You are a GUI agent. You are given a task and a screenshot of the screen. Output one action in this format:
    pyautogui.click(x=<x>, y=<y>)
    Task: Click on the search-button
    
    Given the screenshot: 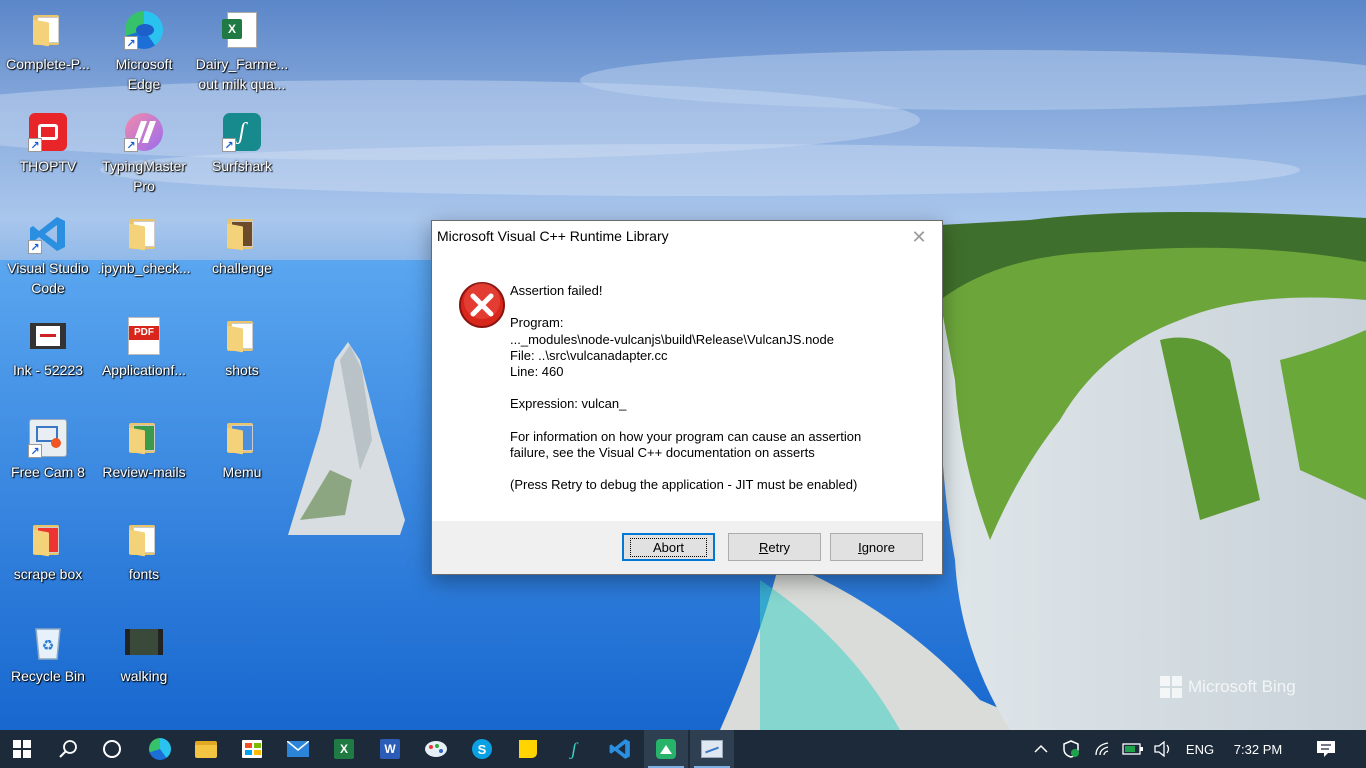 What is the action you would take?
    pyautogui.click(x=68, y=749)
    